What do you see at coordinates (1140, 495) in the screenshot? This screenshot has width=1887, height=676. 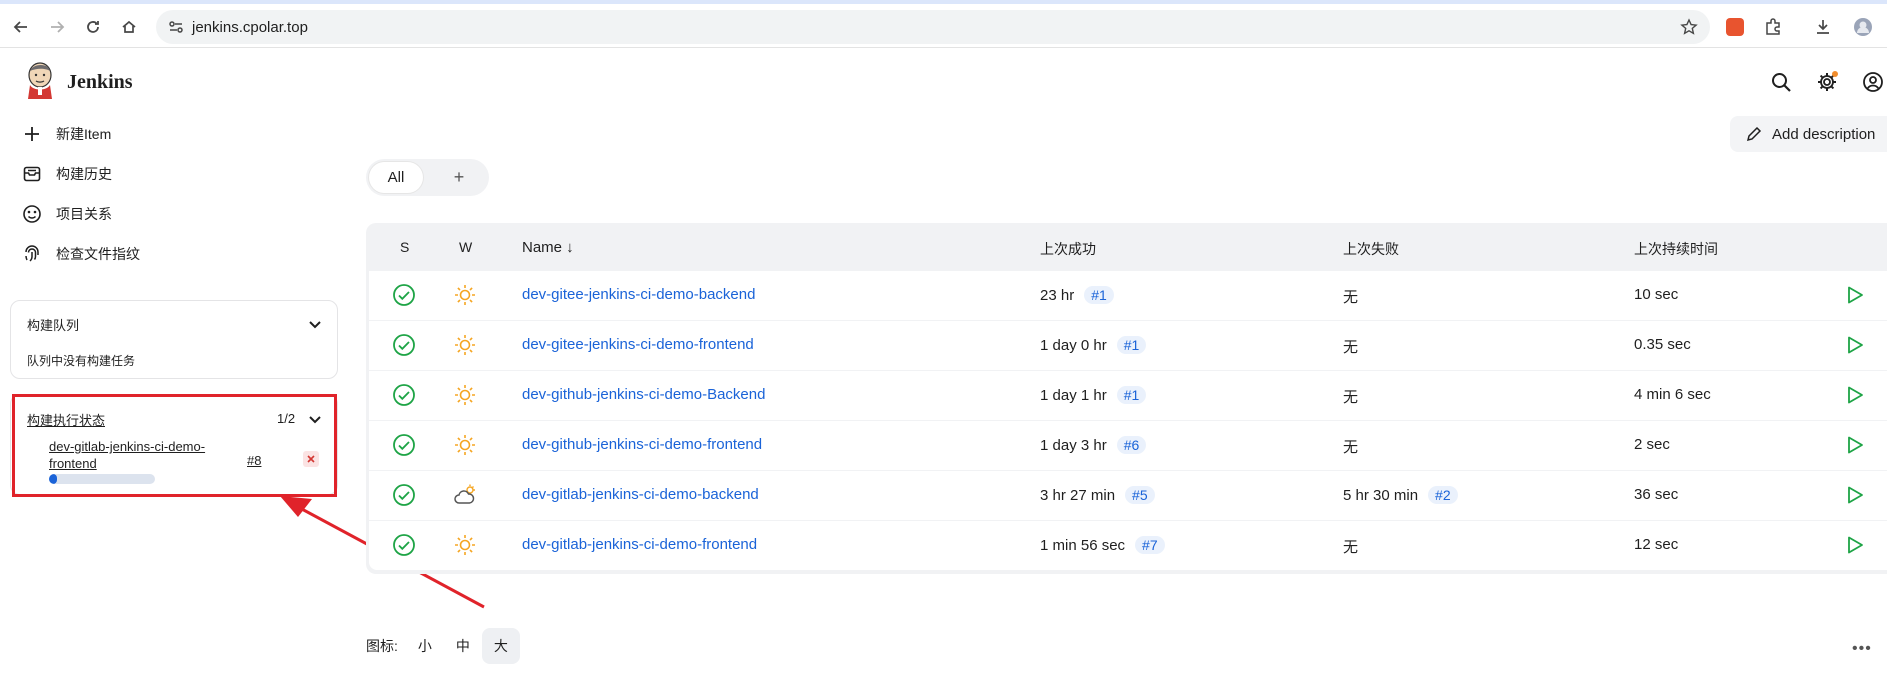 I see `last-success-build-link: #5` at bounding box center [1140, 495].